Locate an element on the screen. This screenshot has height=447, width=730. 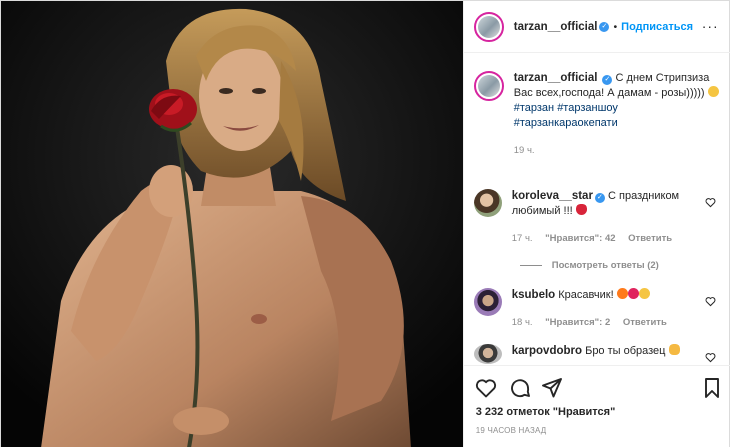
hashtag-tarzan: #тарзан is located at coordinates (534, 108).